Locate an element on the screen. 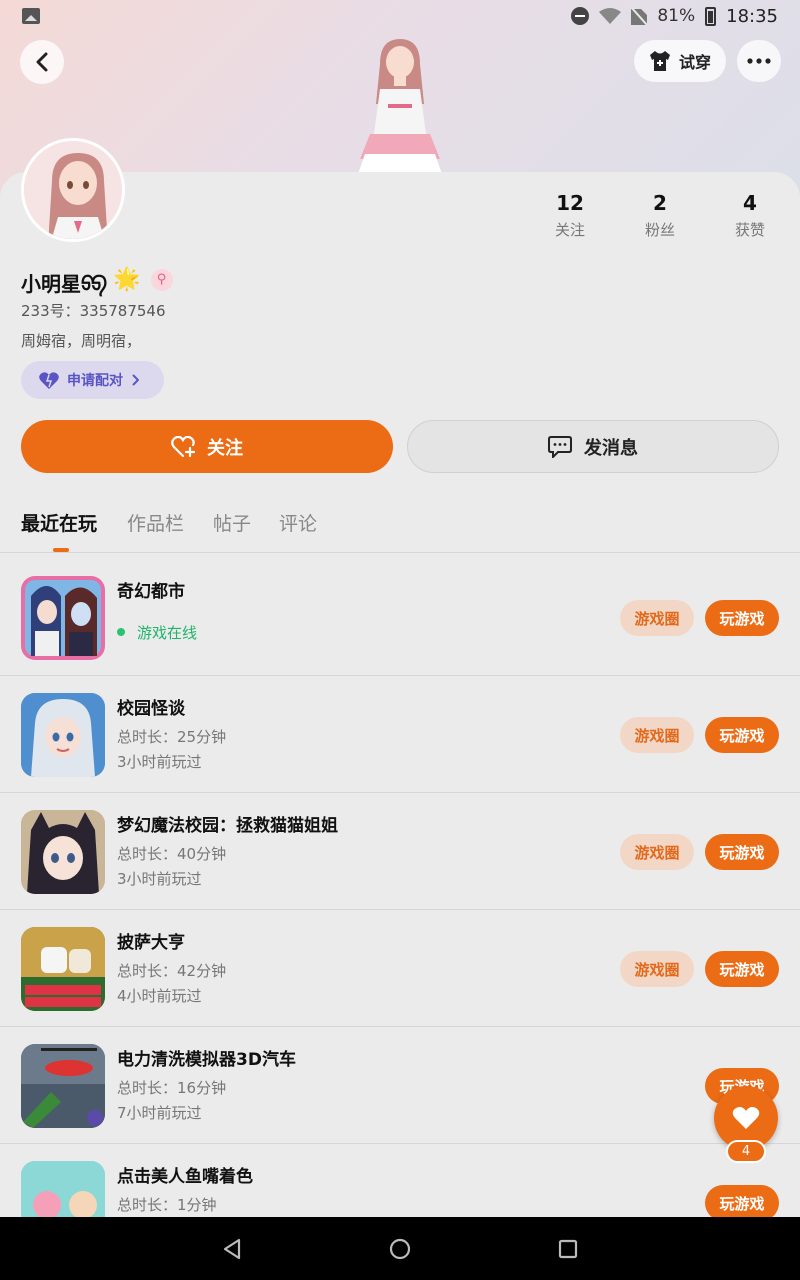  send-message-label: 发消息 is located at coordinates (611, 448).